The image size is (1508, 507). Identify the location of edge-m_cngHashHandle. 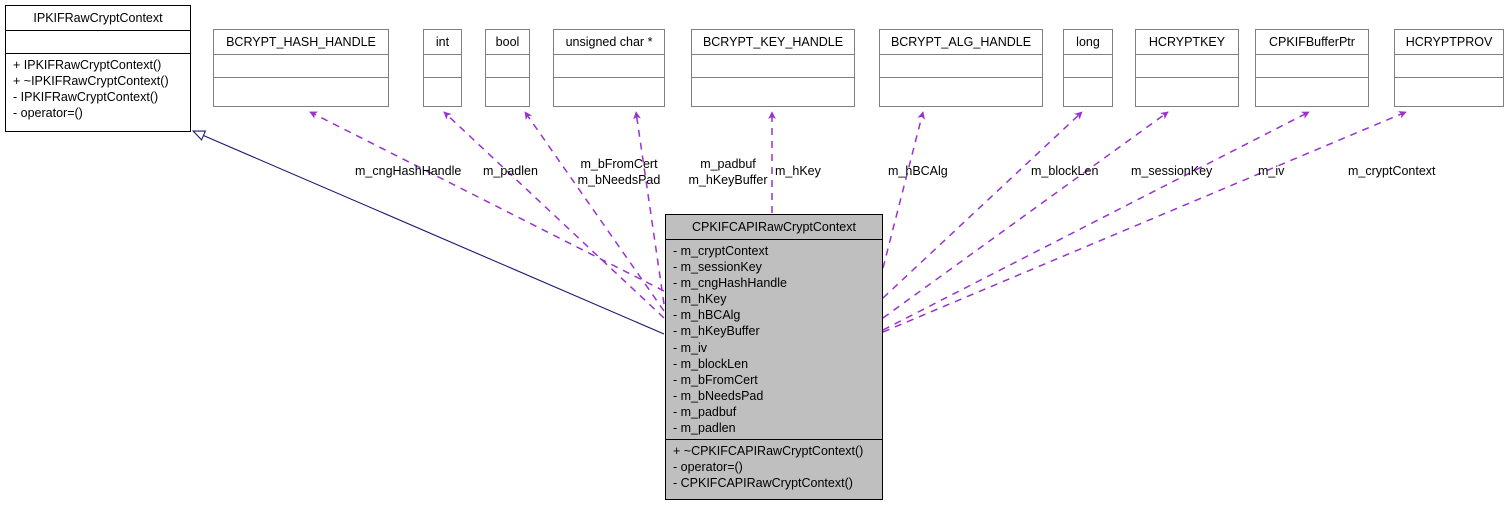
(487, 201).